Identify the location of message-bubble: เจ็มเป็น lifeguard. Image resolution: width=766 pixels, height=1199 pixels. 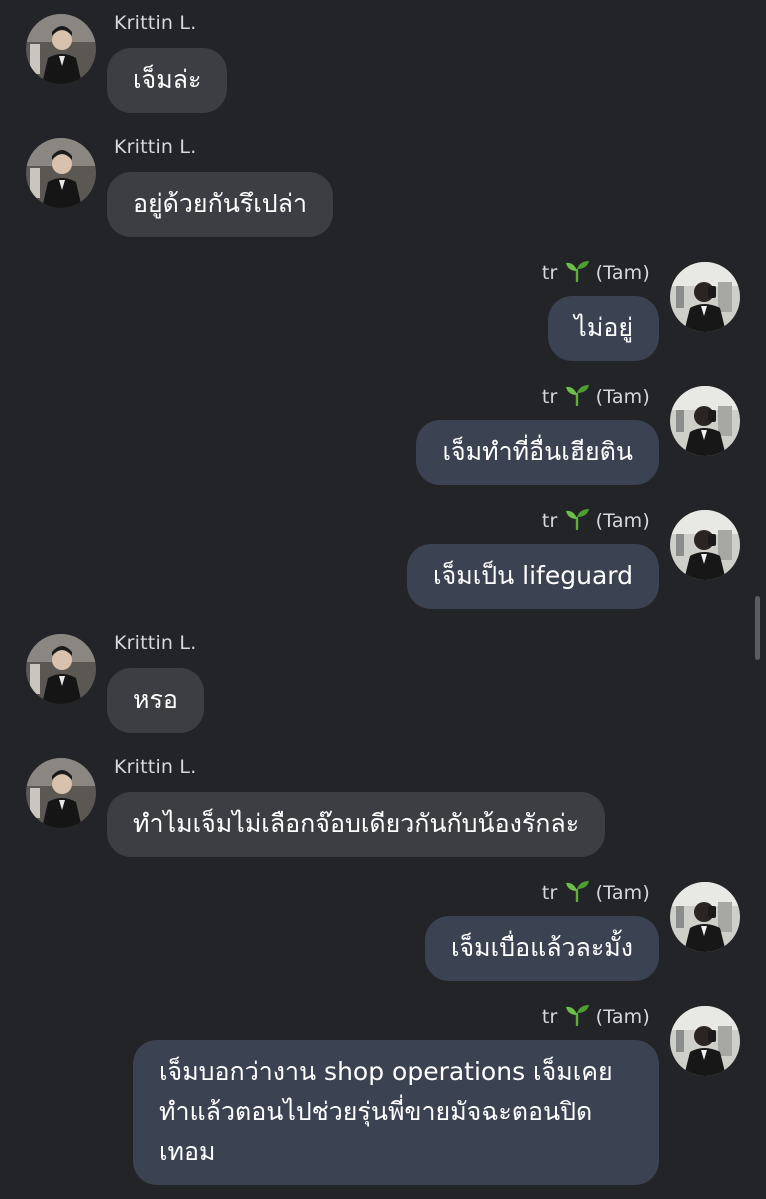
(533, 576).